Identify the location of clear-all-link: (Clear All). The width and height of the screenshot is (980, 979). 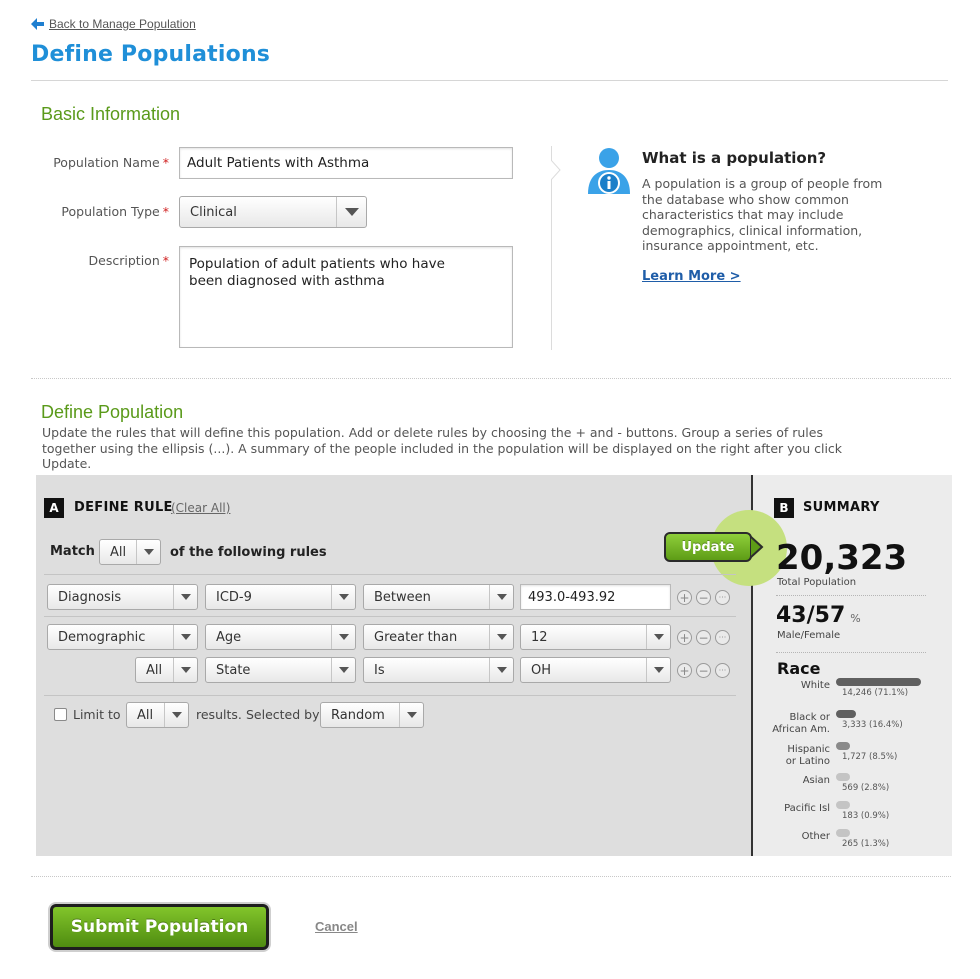
(200, 508).